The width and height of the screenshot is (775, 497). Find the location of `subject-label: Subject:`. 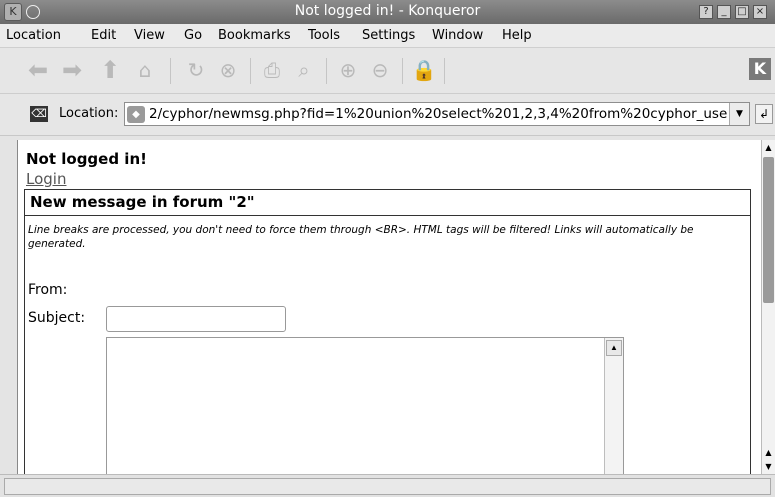

subject-label: Subject: is located at coordinates (57, 318).